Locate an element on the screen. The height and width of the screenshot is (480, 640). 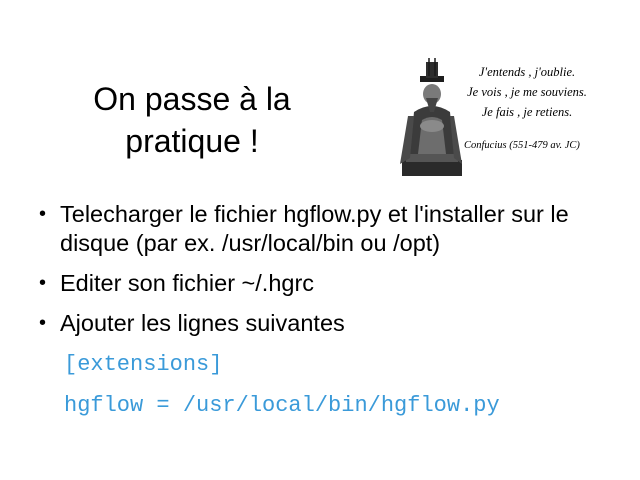
title-line-2: pratique ! is located at coordinates (192, 141).